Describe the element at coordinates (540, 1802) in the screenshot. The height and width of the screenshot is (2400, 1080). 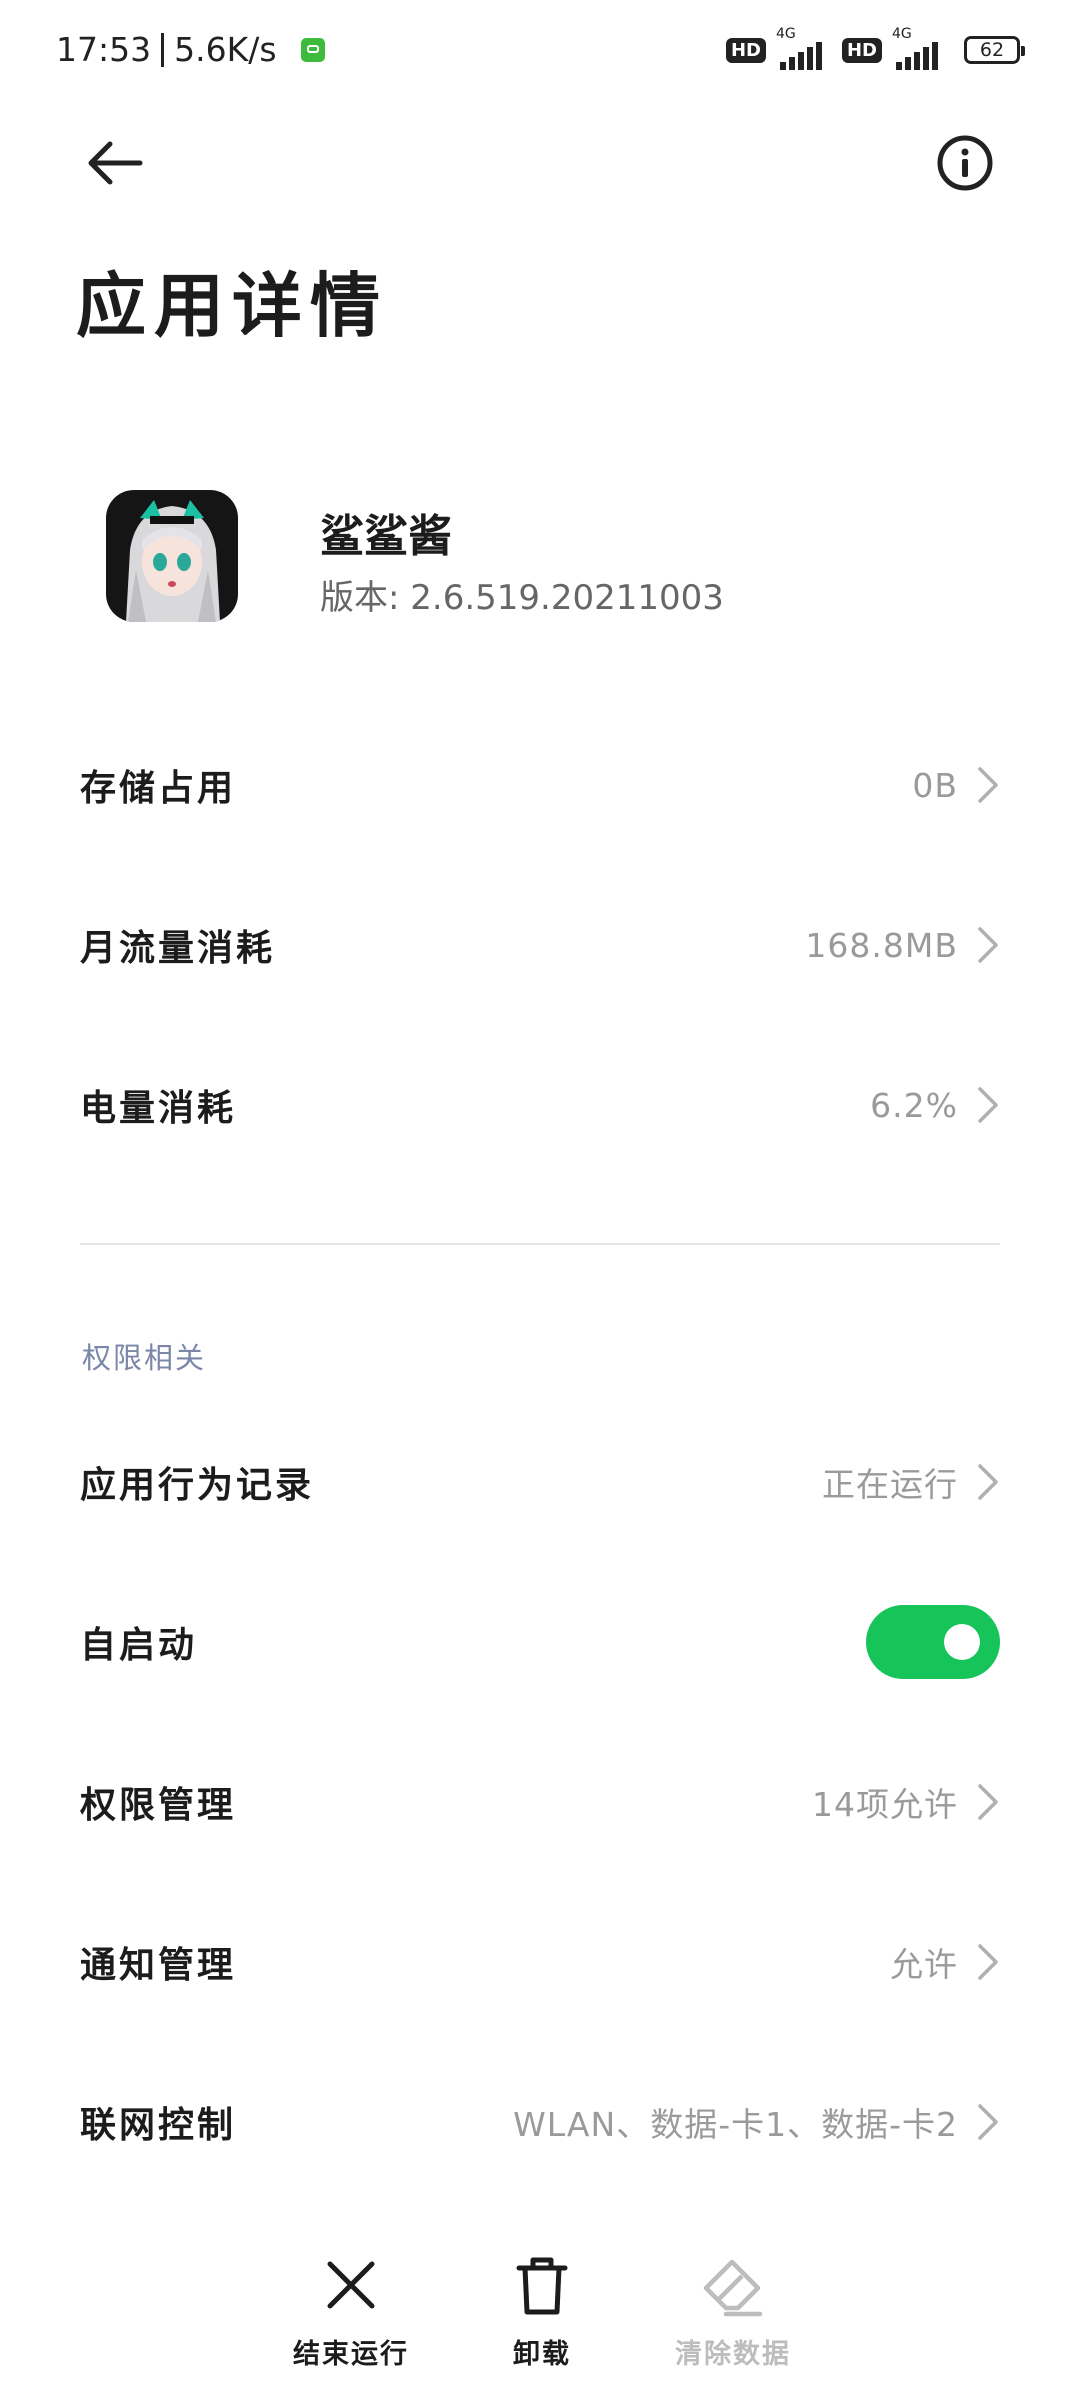
I see `permission-management-row: 权限管理 14项允许` at that location.